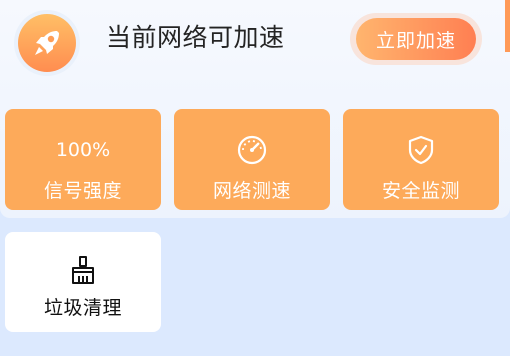 This screenshot has height=356, width=510. What do you see at coordinates (82, 191) in the screenshot?
I see `signal-strength-label: 信号强度` at bounding box center [82, 191].